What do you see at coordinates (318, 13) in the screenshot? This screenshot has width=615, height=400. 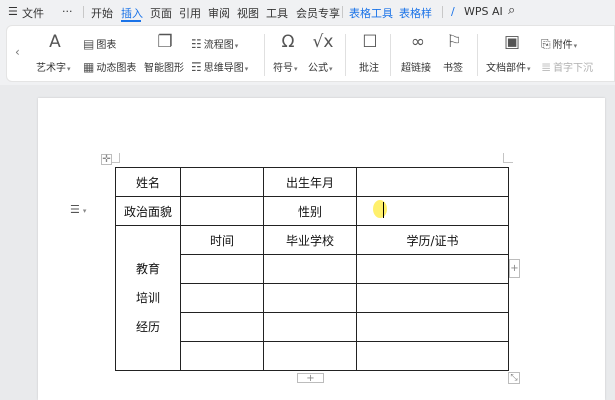 I see `tab-member: 会员专享` at bounding box center [318, 13].